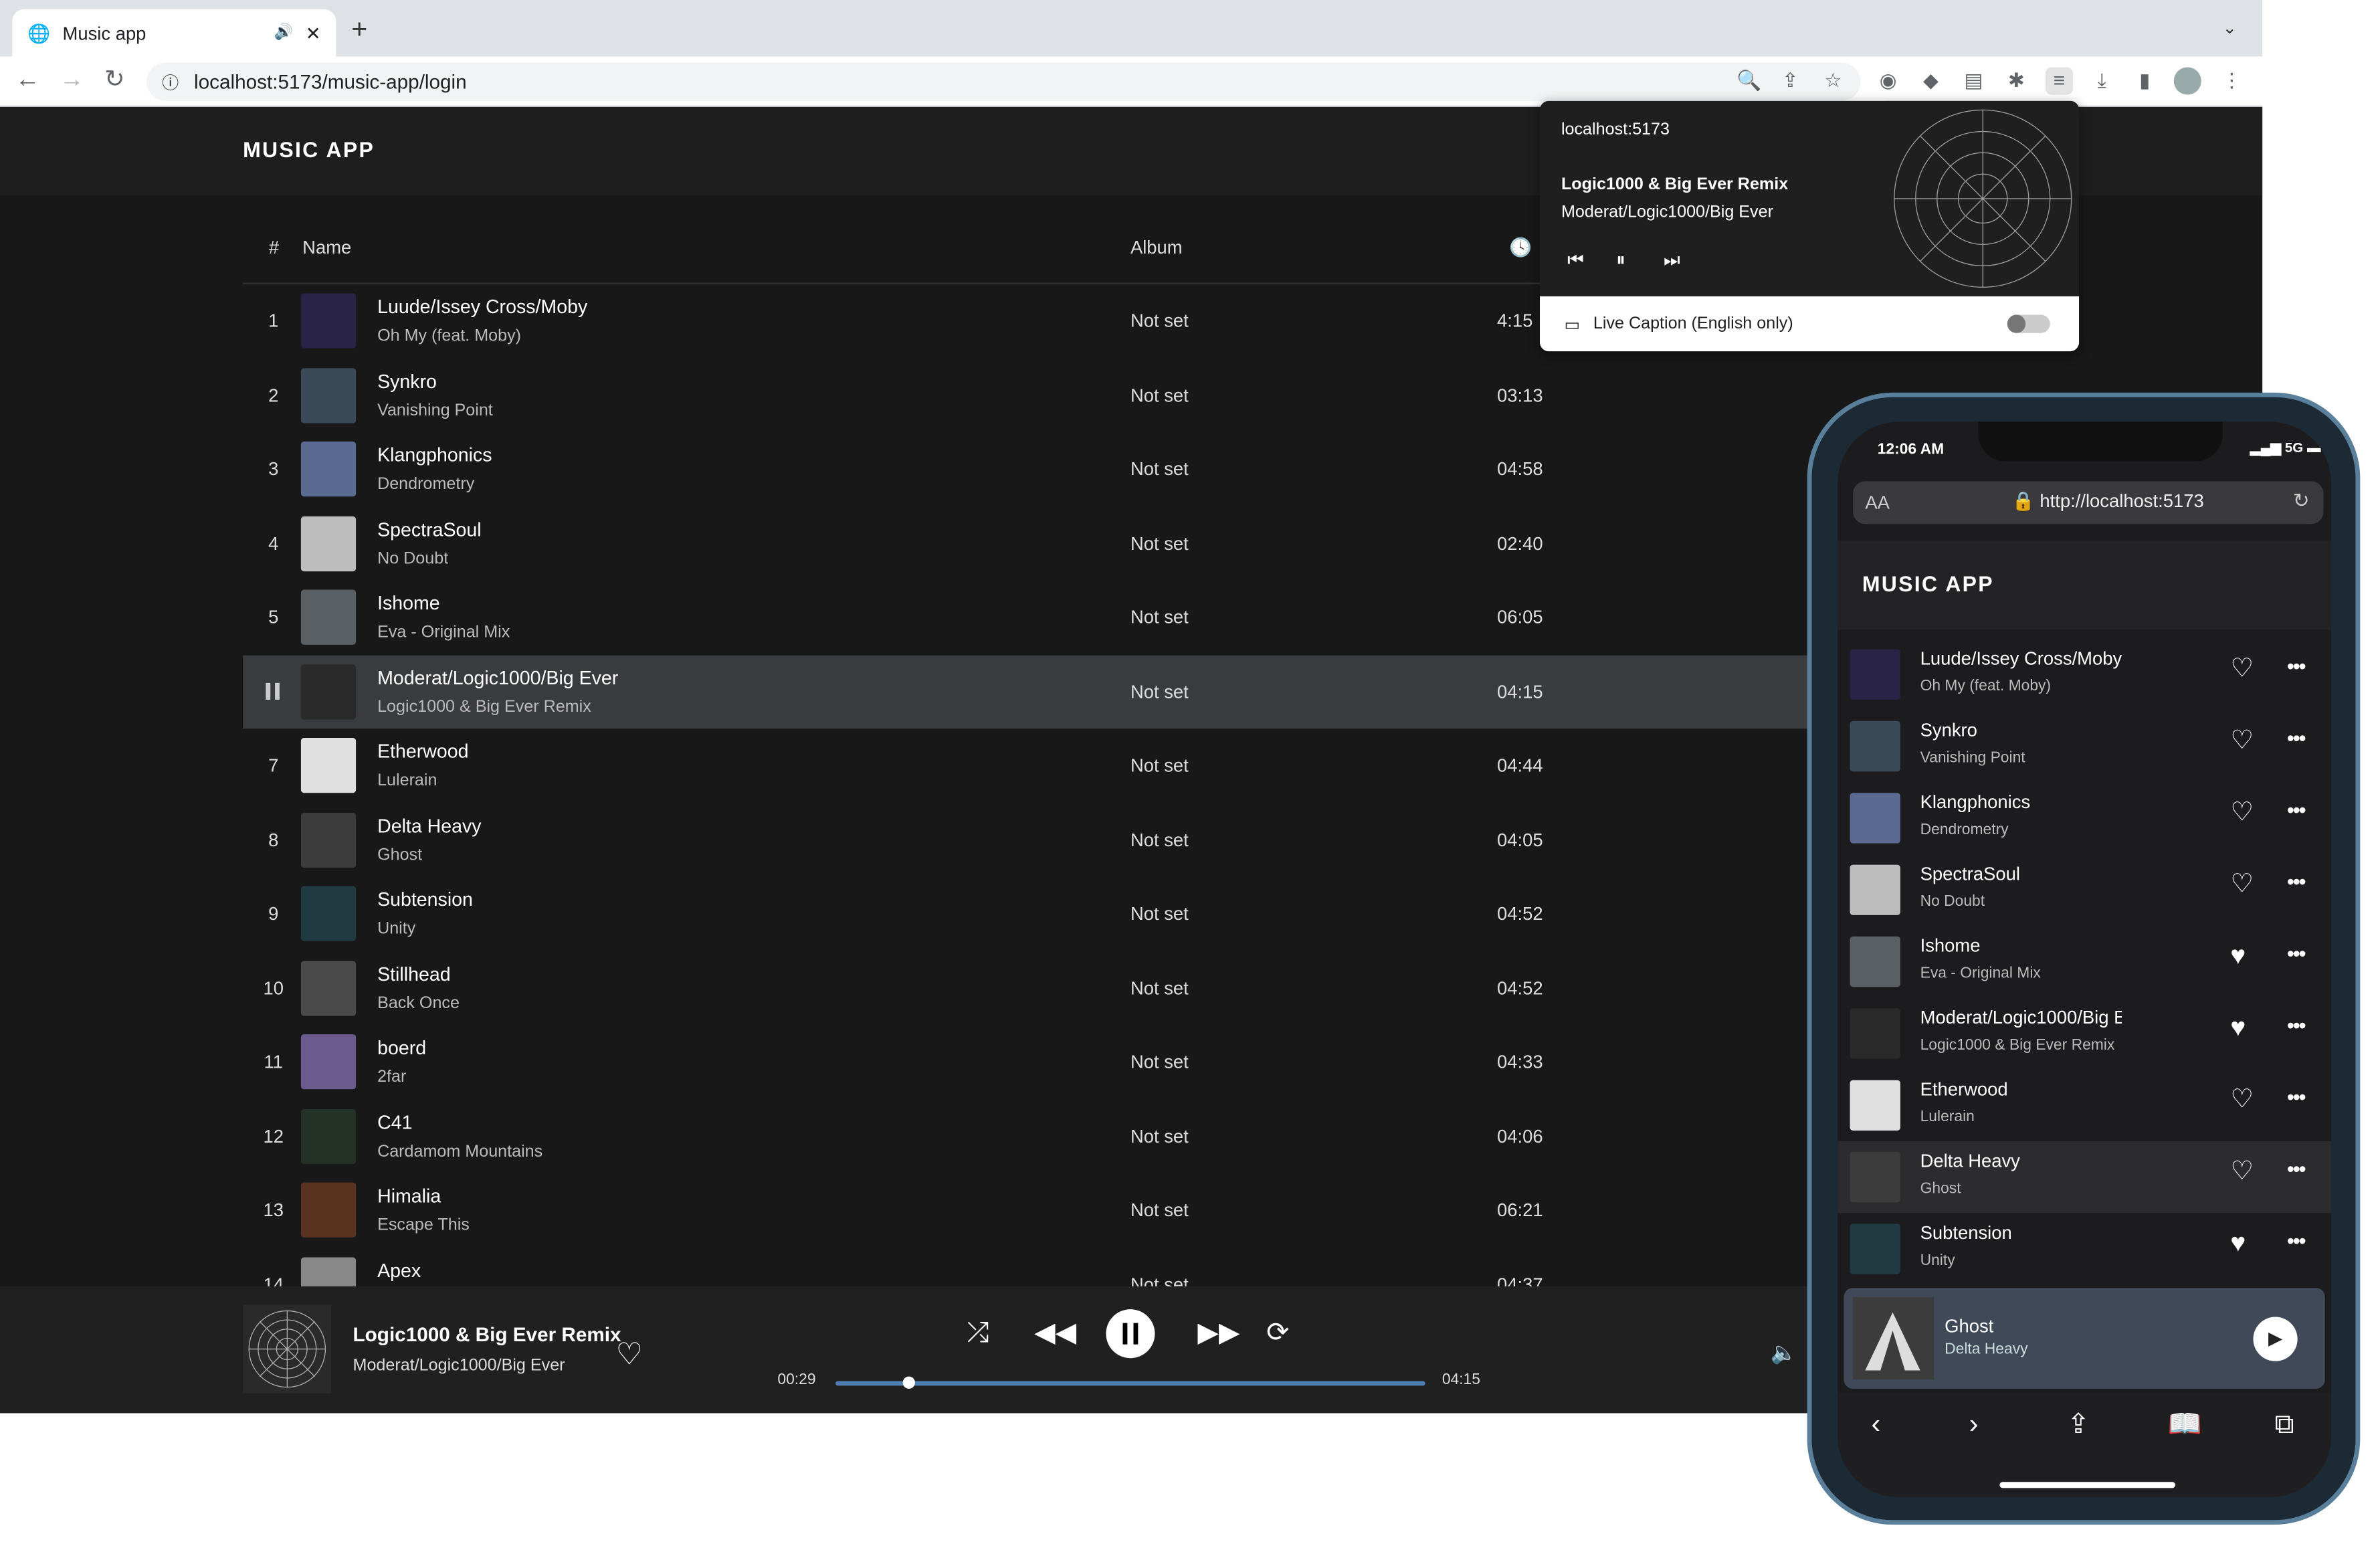 Image resolution: width=2380 pixels, height=1548 pixels. What do you see at coordinates (71, 81) in the screenshot?
I see `forward-icon: →` at bounding box center [71, 81].